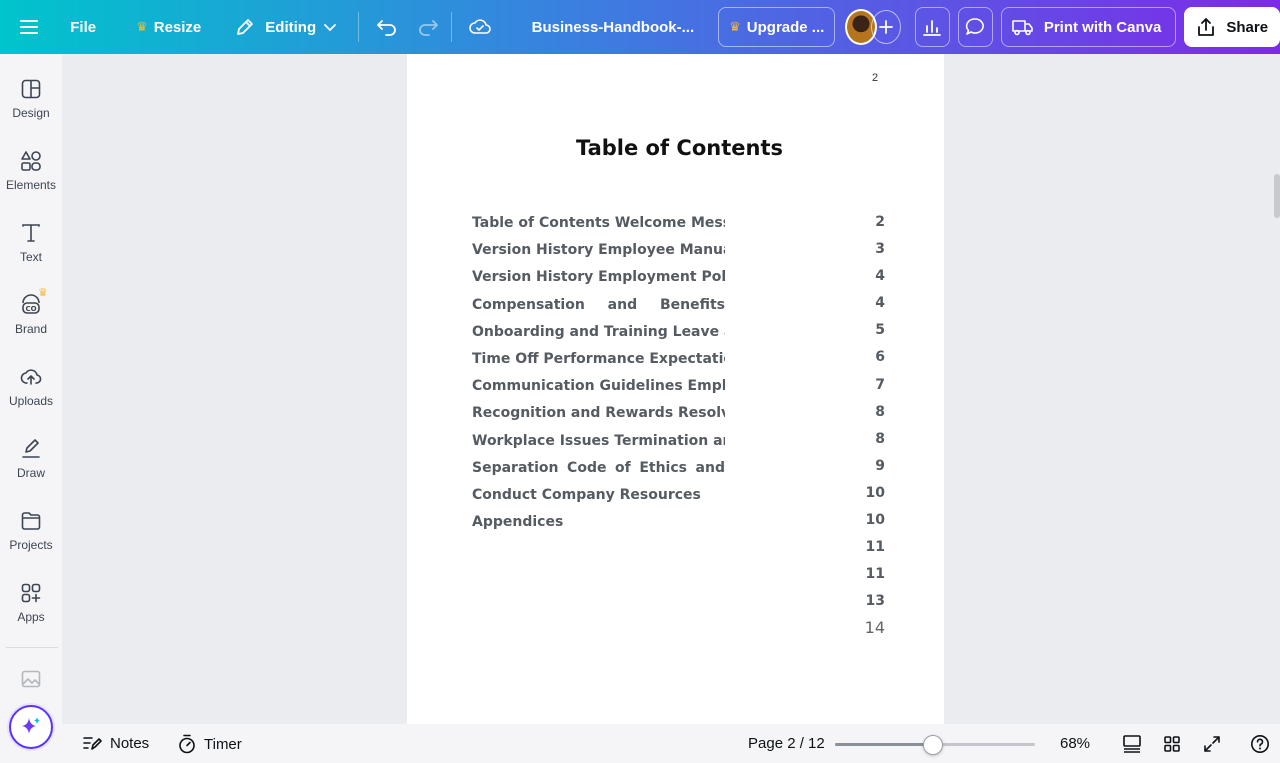 This screenshot has width=1280, height=763. I want to click on magic-assistant-button, so click(31, 727).